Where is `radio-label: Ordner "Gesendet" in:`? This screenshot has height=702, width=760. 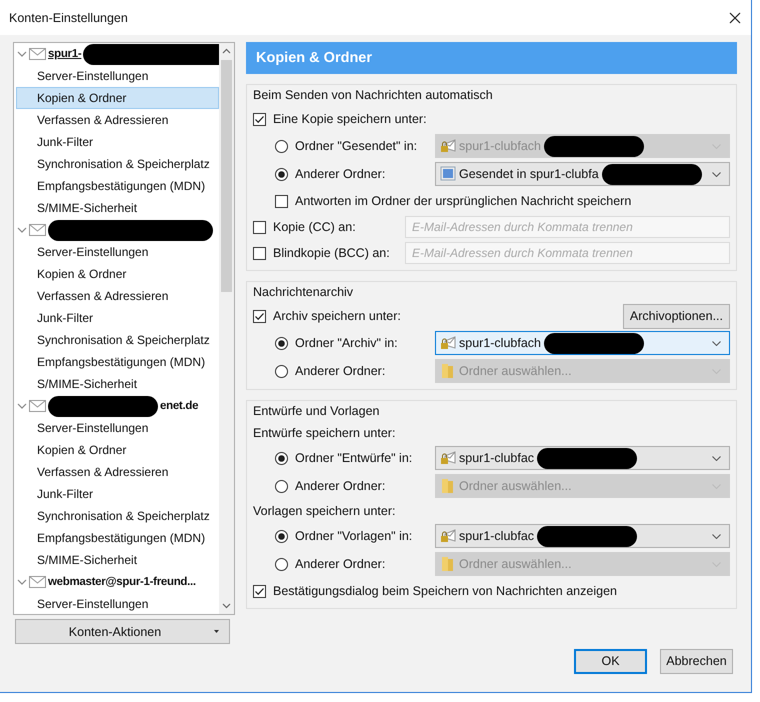
radio-label: Ordner "Gesendet" in: is located at coordinates (361, 146).